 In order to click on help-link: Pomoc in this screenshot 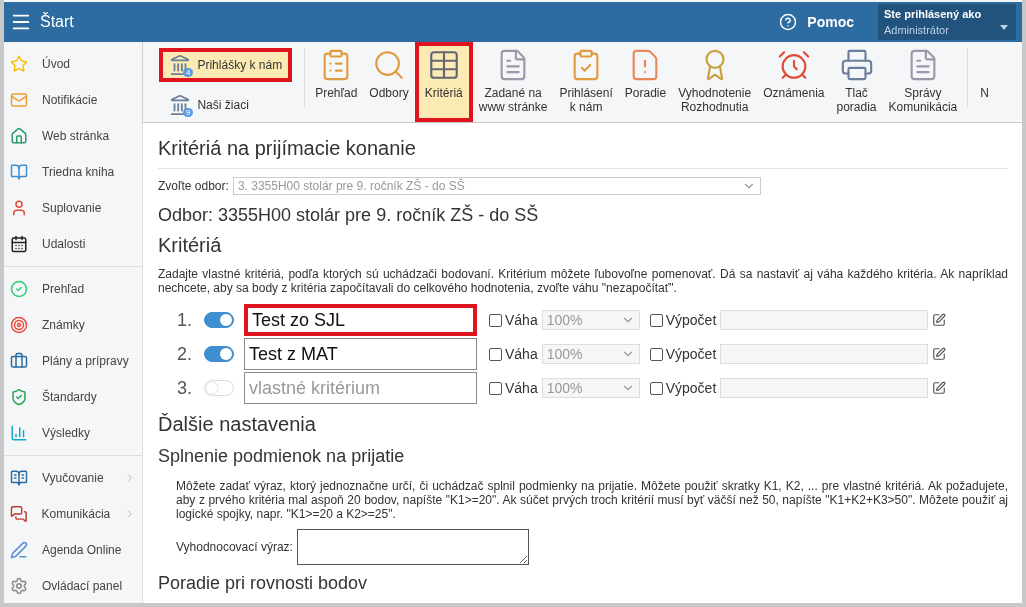, I will do `click(816, 22)`.